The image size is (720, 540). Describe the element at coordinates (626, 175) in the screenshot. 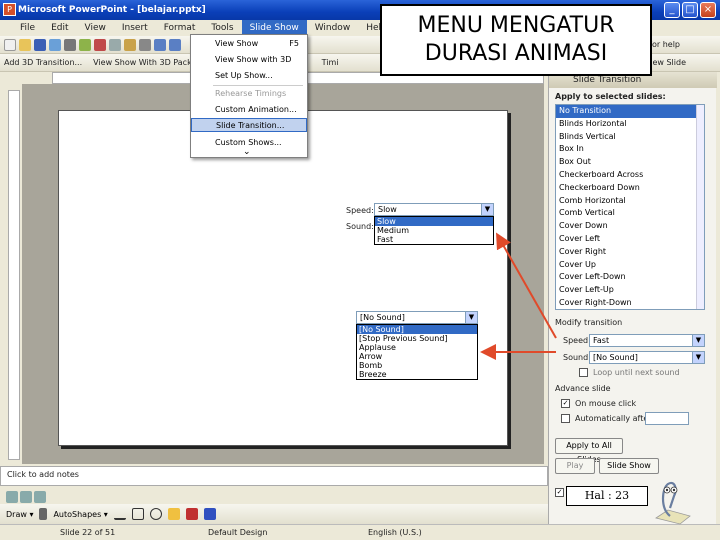

I see `transition-item: Checkerboard Across` at that location.